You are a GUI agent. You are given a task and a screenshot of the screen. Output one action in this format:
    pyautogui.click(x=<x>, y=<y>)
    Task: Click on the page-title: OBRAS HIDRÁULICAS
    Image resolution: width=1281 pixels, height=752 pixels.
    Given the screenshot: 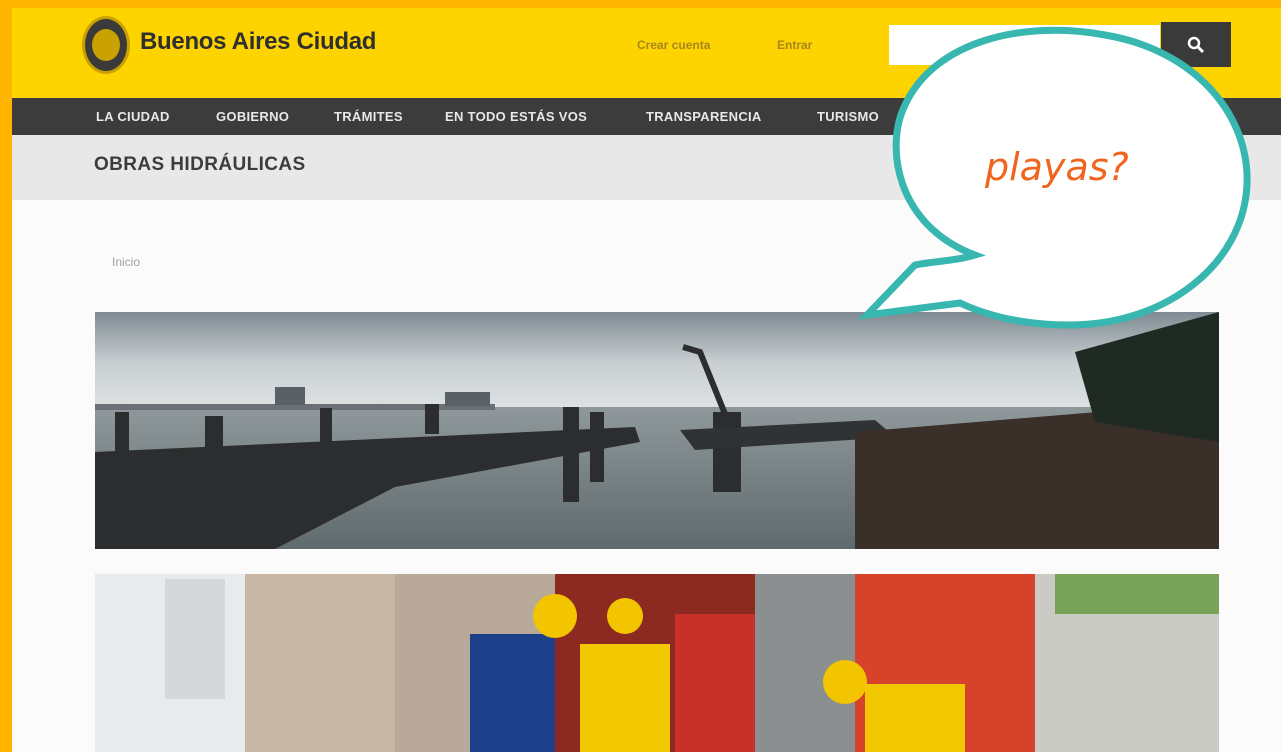 What is the action you would take?
    pyautogui.click(x=200, y=164)
    